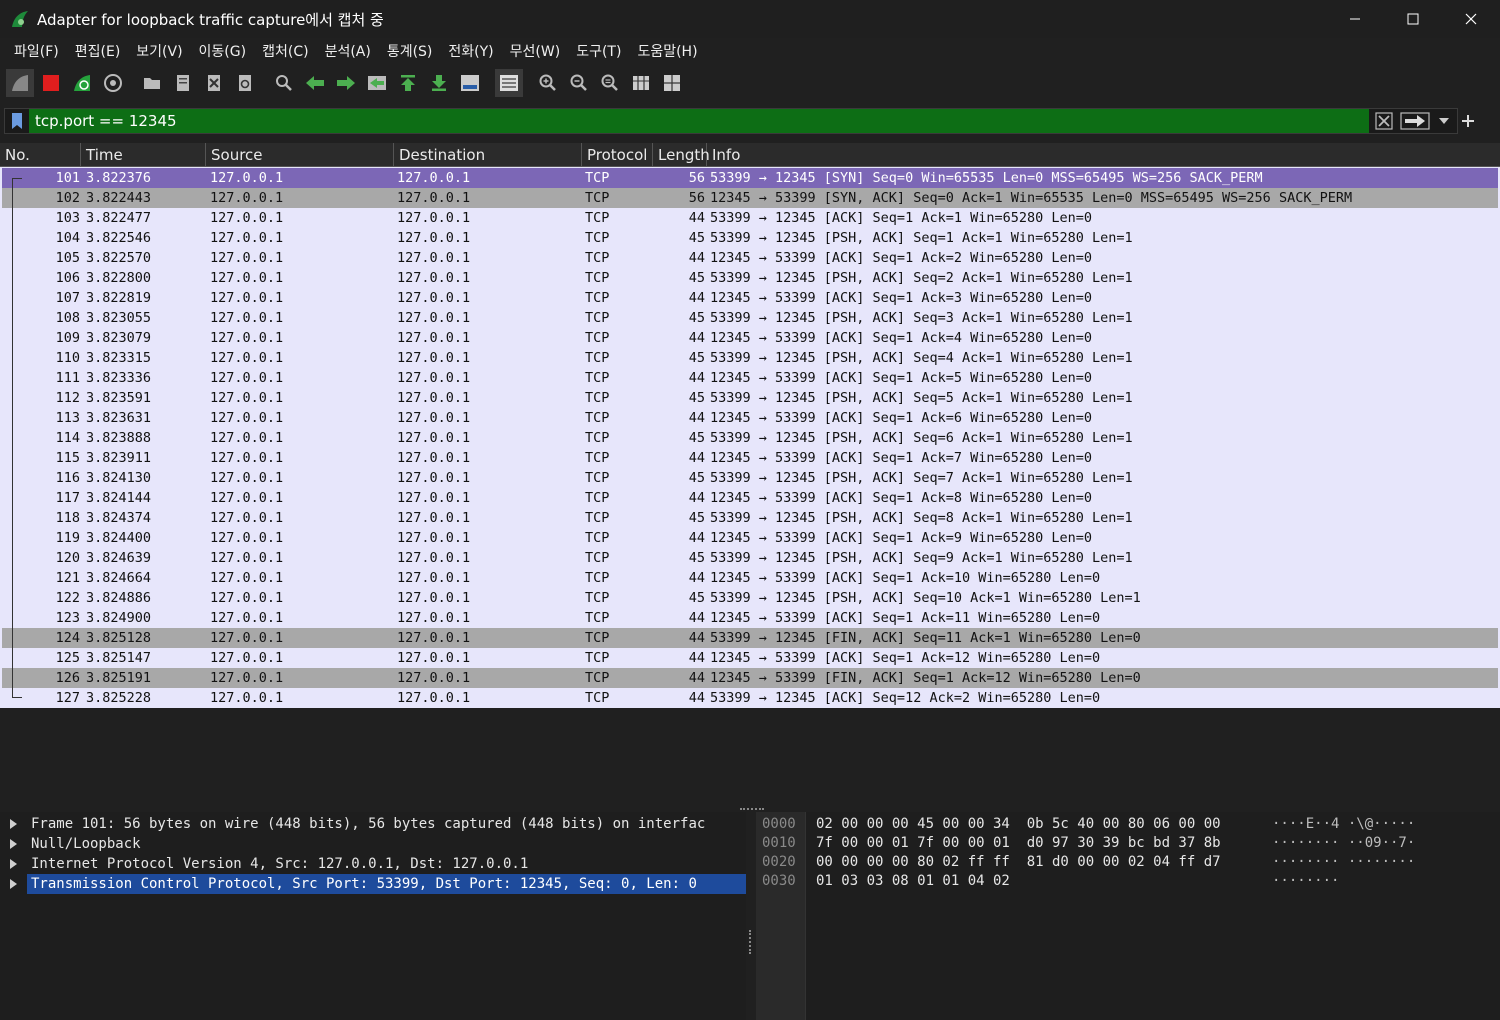  Describe the element at coordinates (300, 155) in the screenshot. I see `col-header-source: Source` at that location.